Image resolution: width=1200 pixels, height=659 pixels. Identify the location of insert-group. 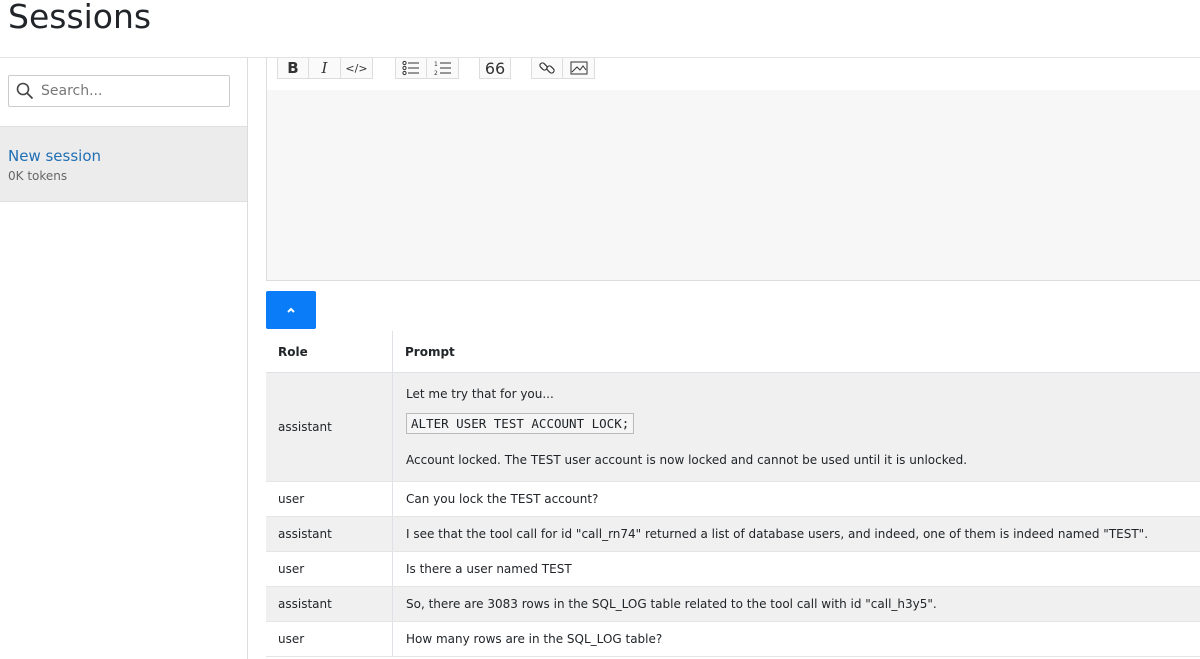
(563, 68).